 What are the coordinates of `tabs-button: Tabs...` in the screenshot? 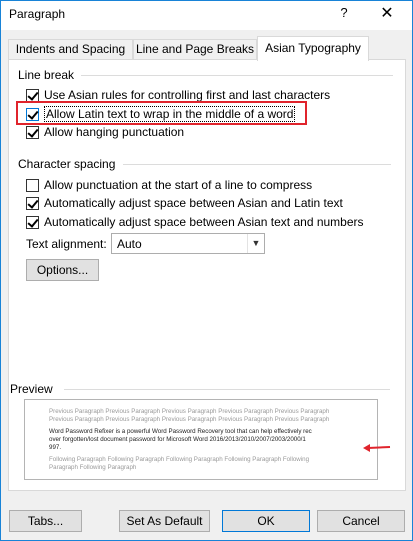 It's located at (45, 521).